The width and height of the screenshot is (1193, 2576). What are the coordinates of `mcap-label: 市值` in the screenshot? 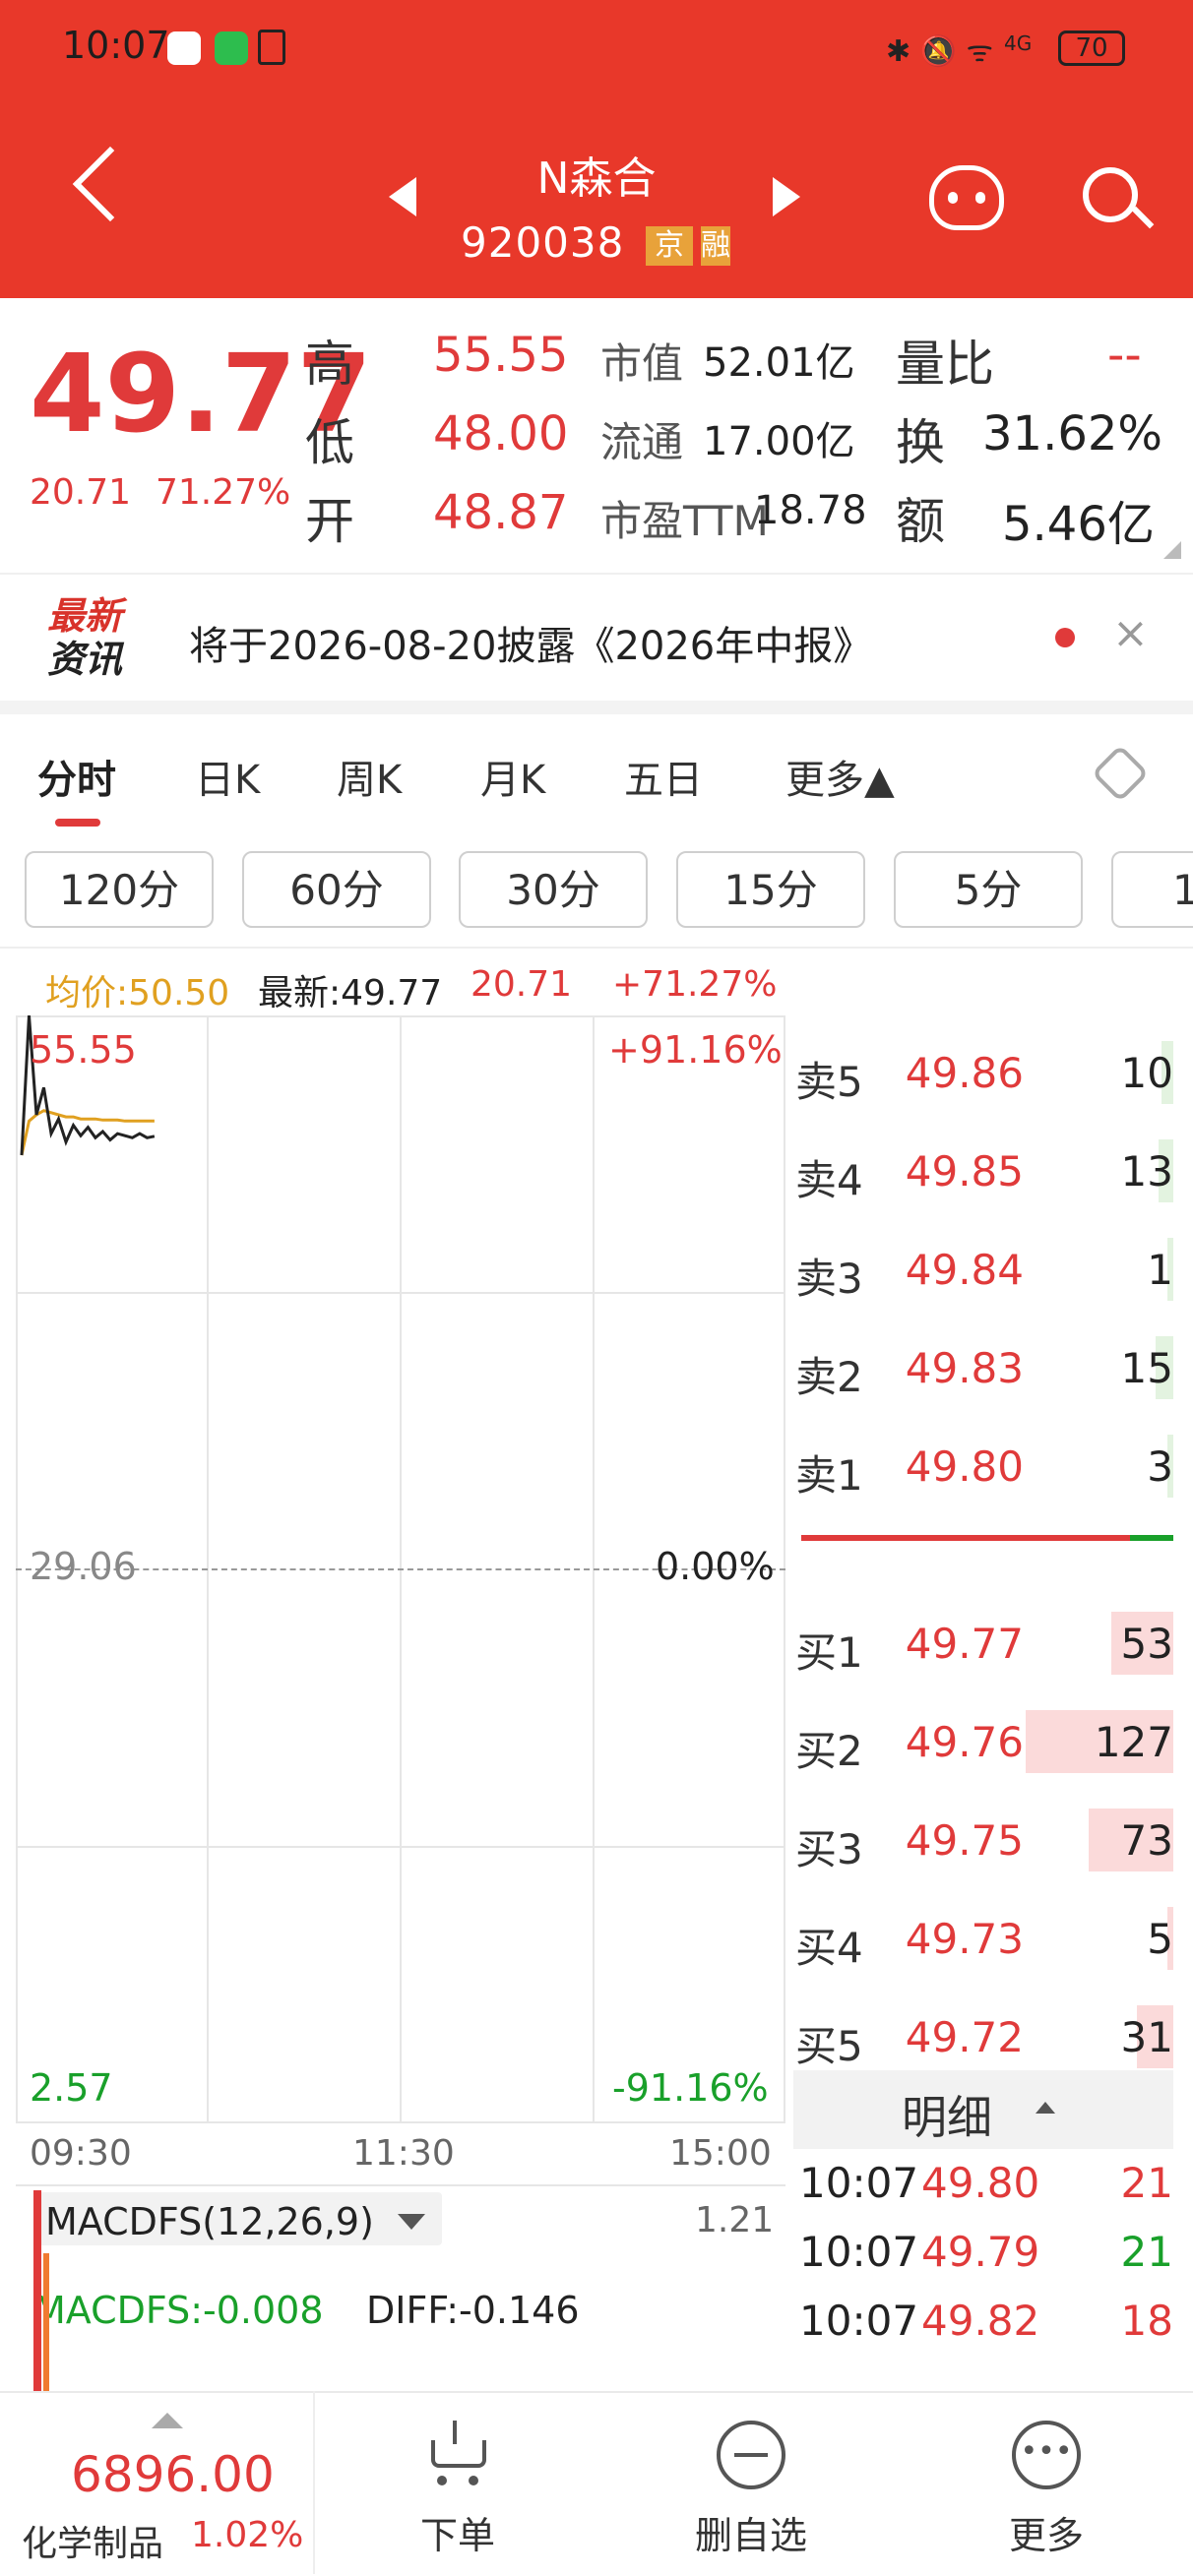 It's located at (642, 363).